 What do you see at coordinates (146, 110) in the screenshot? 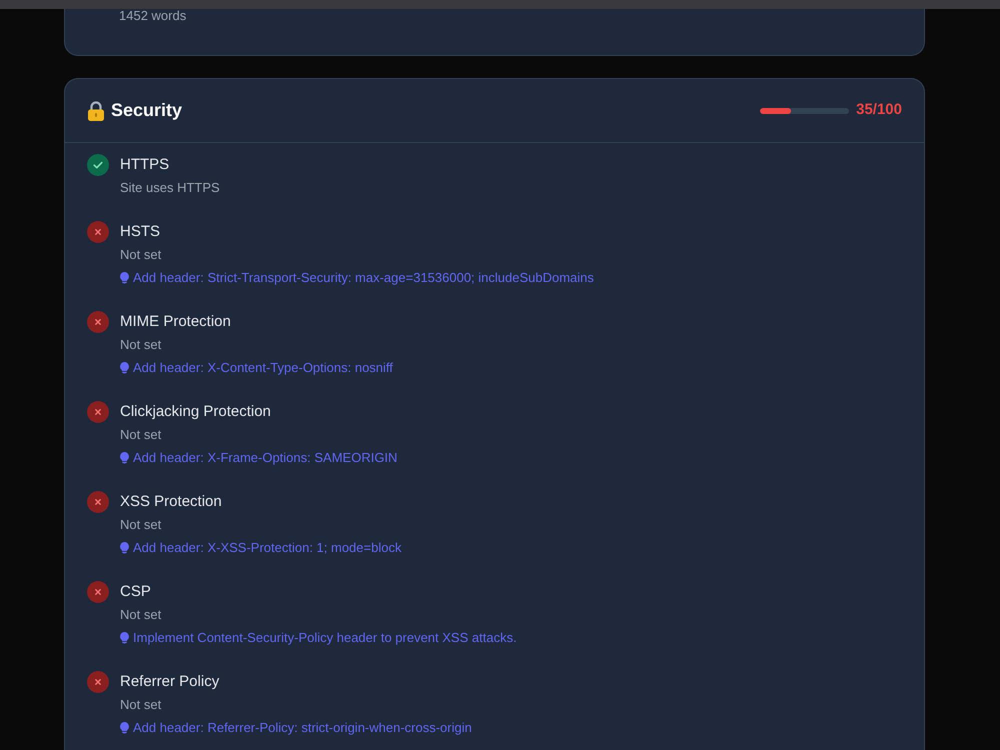
I see `section-title: Security` at bounding box center [146, 110].